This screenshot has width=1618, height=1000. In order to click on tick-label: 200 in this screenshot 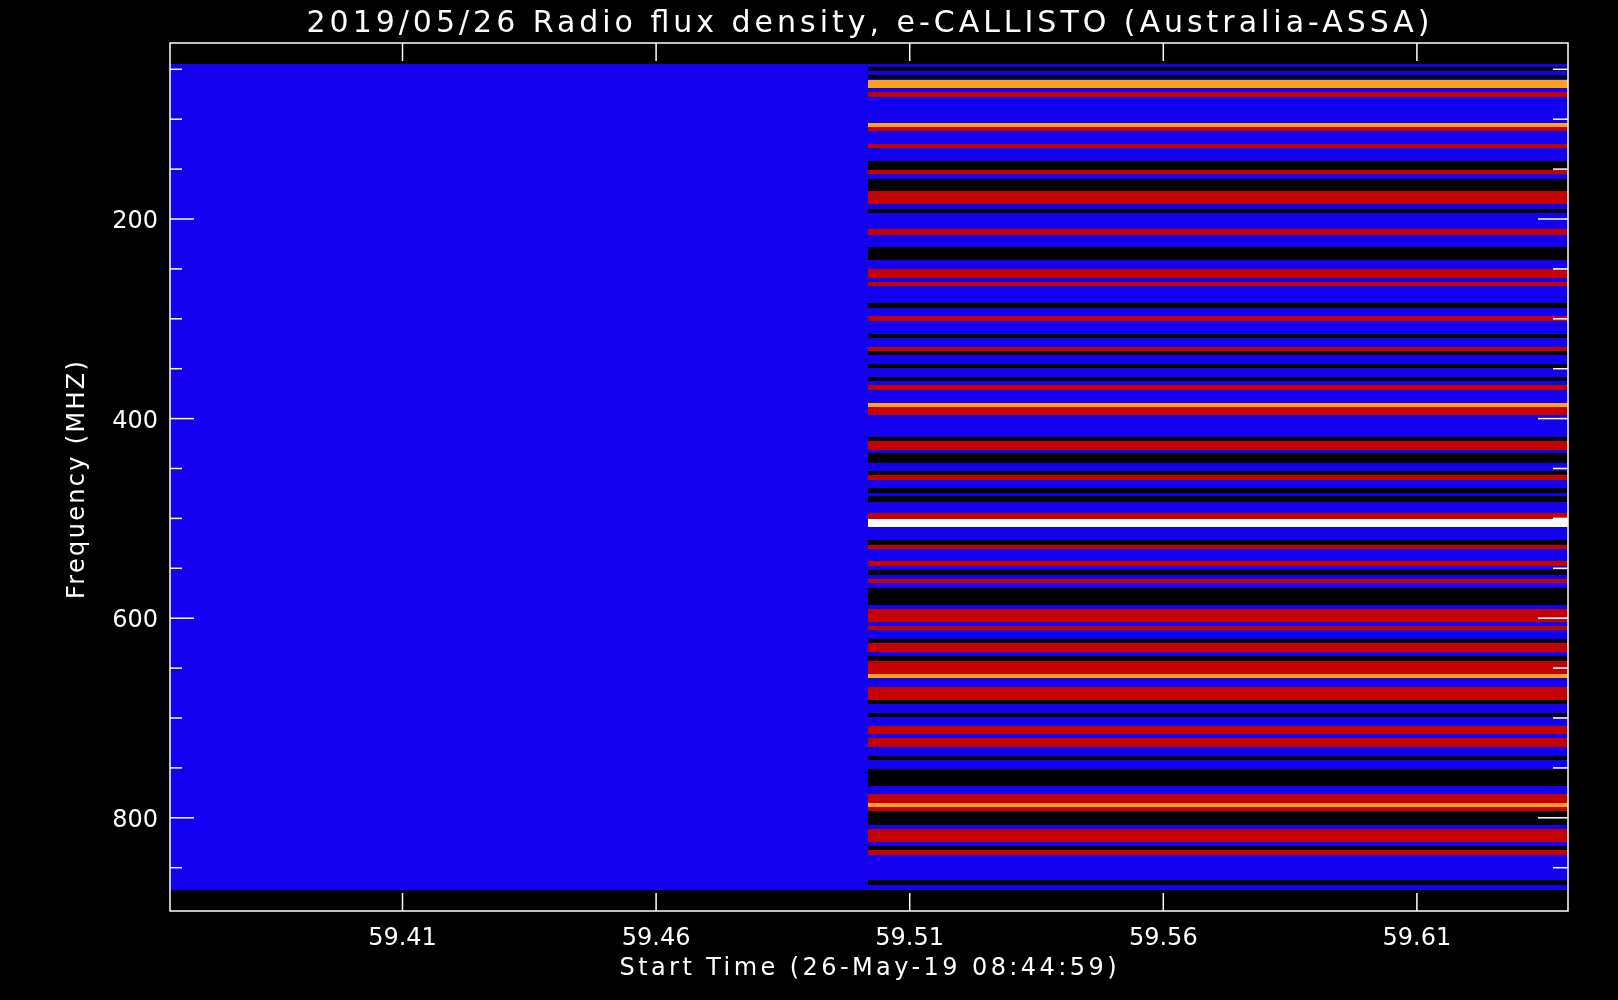, I will do `click(135, 220)`.